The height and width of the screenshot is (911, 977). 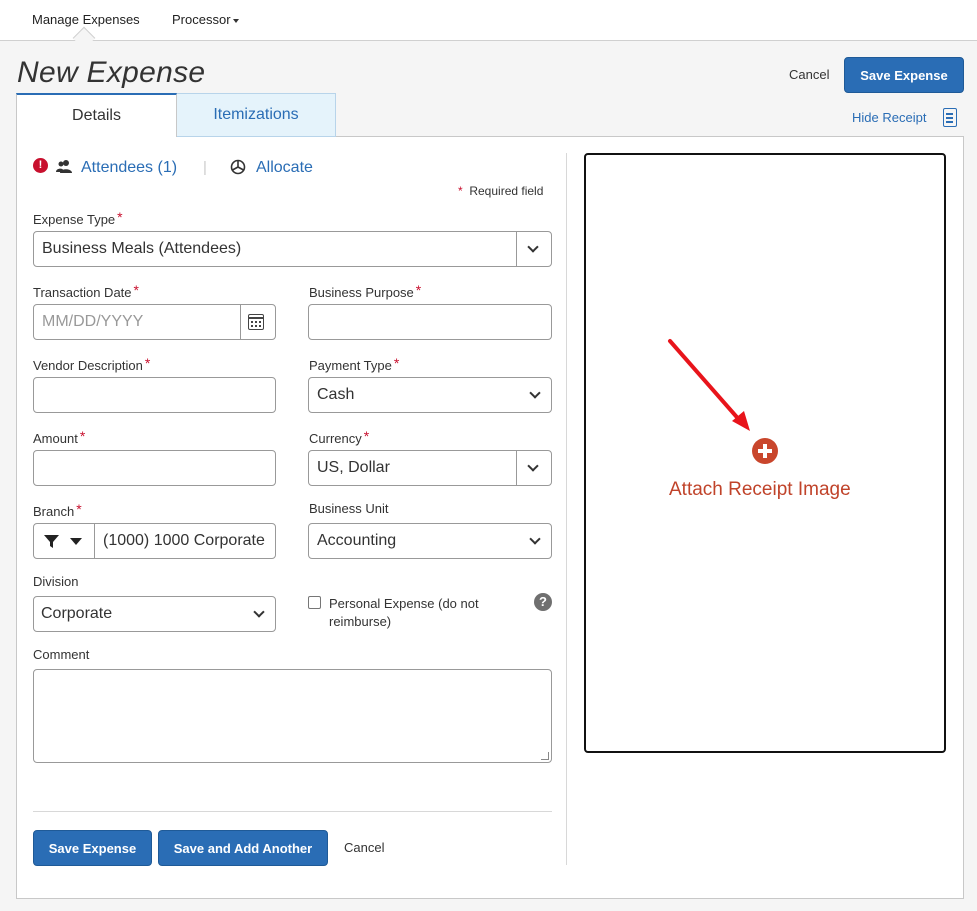 I want to click on nav-processor-label: Processor, so click(x=201, y=19).